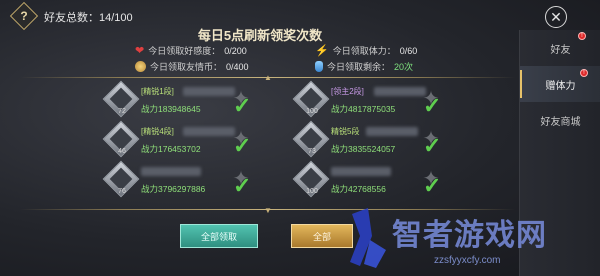  What do you see at coordinates (195, 140) in the screenshot?
I see `friend-card: 46 [精锐4段] 战力176453702 ✦ ✓` at bounding box center [195, 140].